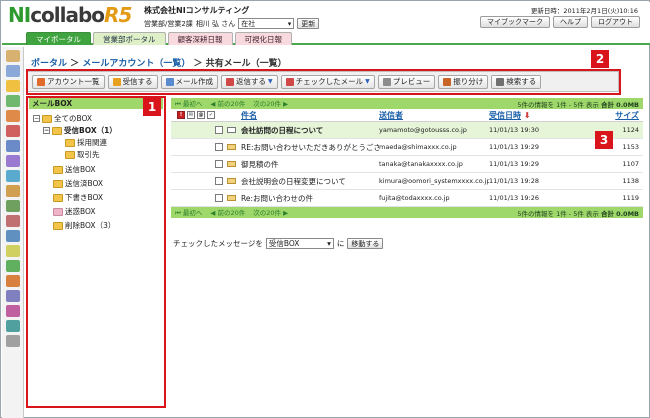 Image resolution: width=650 pixels, height=418 pixels. What do you see at coordinates (129, 38) in the screenshot?
I see `tab-sales-portal: 営業部ポータル` at bounding box center [129, 38].